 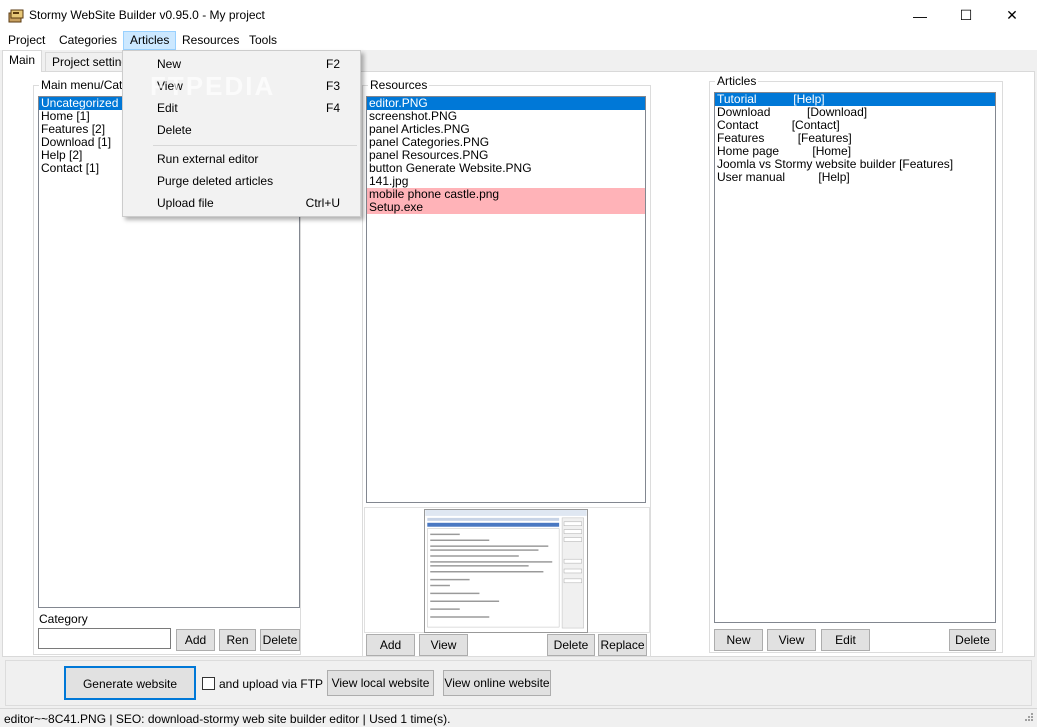 What do you see at coordinates (210, 40) in the screenshot?
I see `menu-resources: Resources` at bounding box center [210, 40].